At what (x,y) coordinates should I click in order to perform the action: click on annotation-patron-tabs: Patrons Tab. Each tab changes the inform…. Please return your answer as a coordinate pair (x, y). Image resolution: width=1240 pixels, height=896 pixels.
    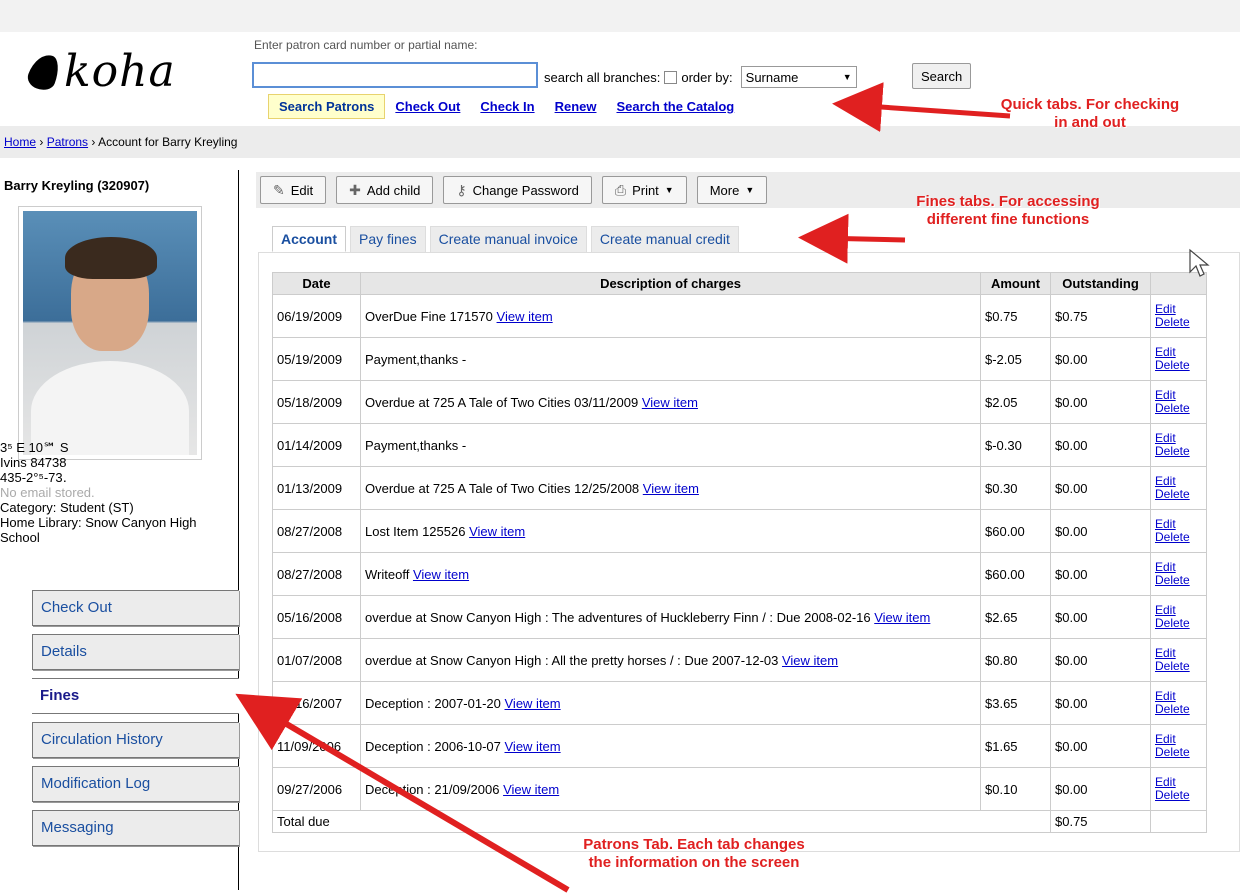
    Looking at the image, I should click on (694, 853).